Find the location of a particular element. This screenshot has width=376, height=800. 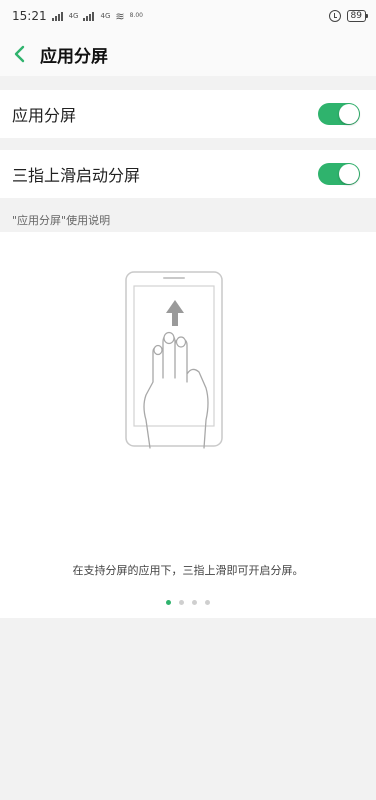

setting-row-three-finger-swipe: 三指上滑启动分屏 is located at coordinates (188, 174).